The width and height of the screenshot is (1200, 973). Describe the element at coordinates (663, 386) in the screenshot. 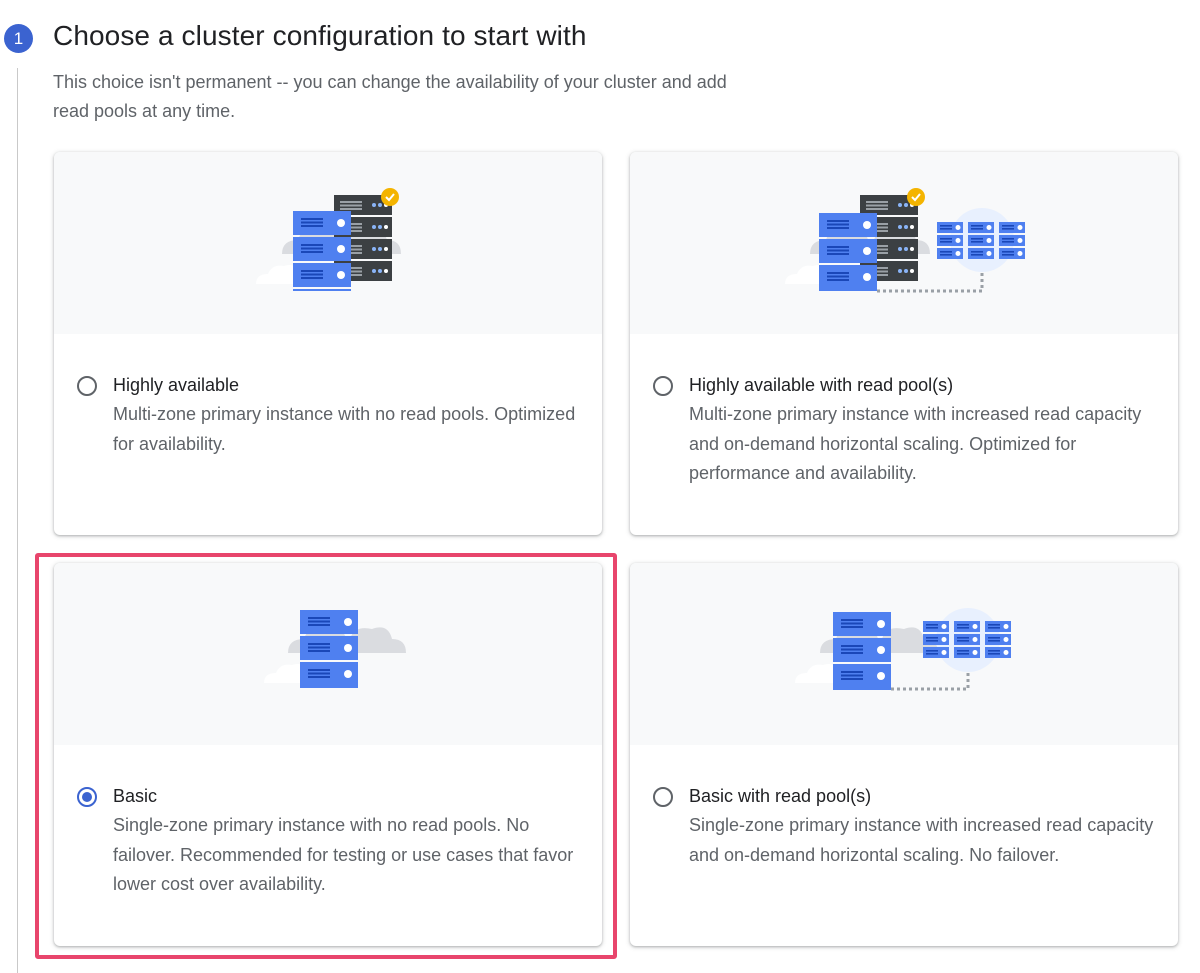

I see `radio-highly-available-read-pools` at that location.